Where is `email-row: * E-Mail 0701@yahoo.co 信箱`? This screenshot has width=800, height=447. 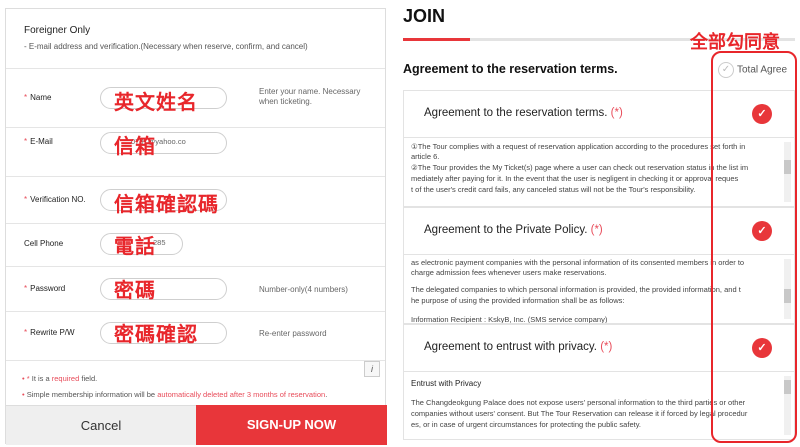 email-row: * E-Mail 0701@yahoo.co 信箱 is located at coordinates (195, 152).